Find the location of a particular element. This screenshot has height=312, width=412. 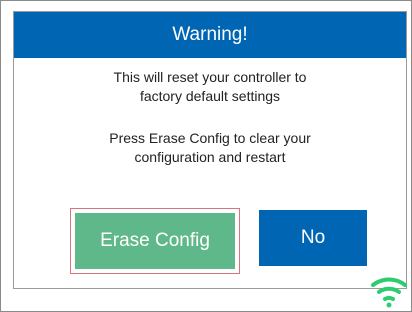

erase-instruction-line-2: configuration and restart is located at coordinates (210, 157).